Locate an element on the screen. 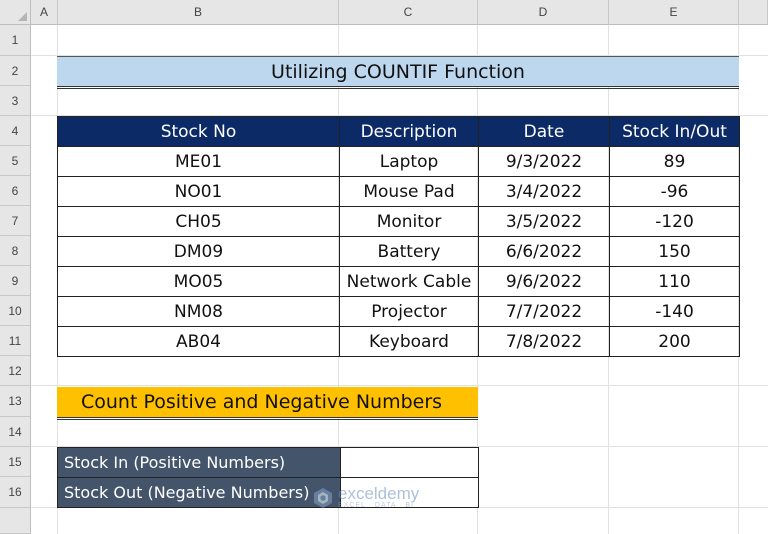 Image resolution: width=768 pixels, height=534 pixels. cell-description: Mouse Pad is located at coordinates (409, 191).